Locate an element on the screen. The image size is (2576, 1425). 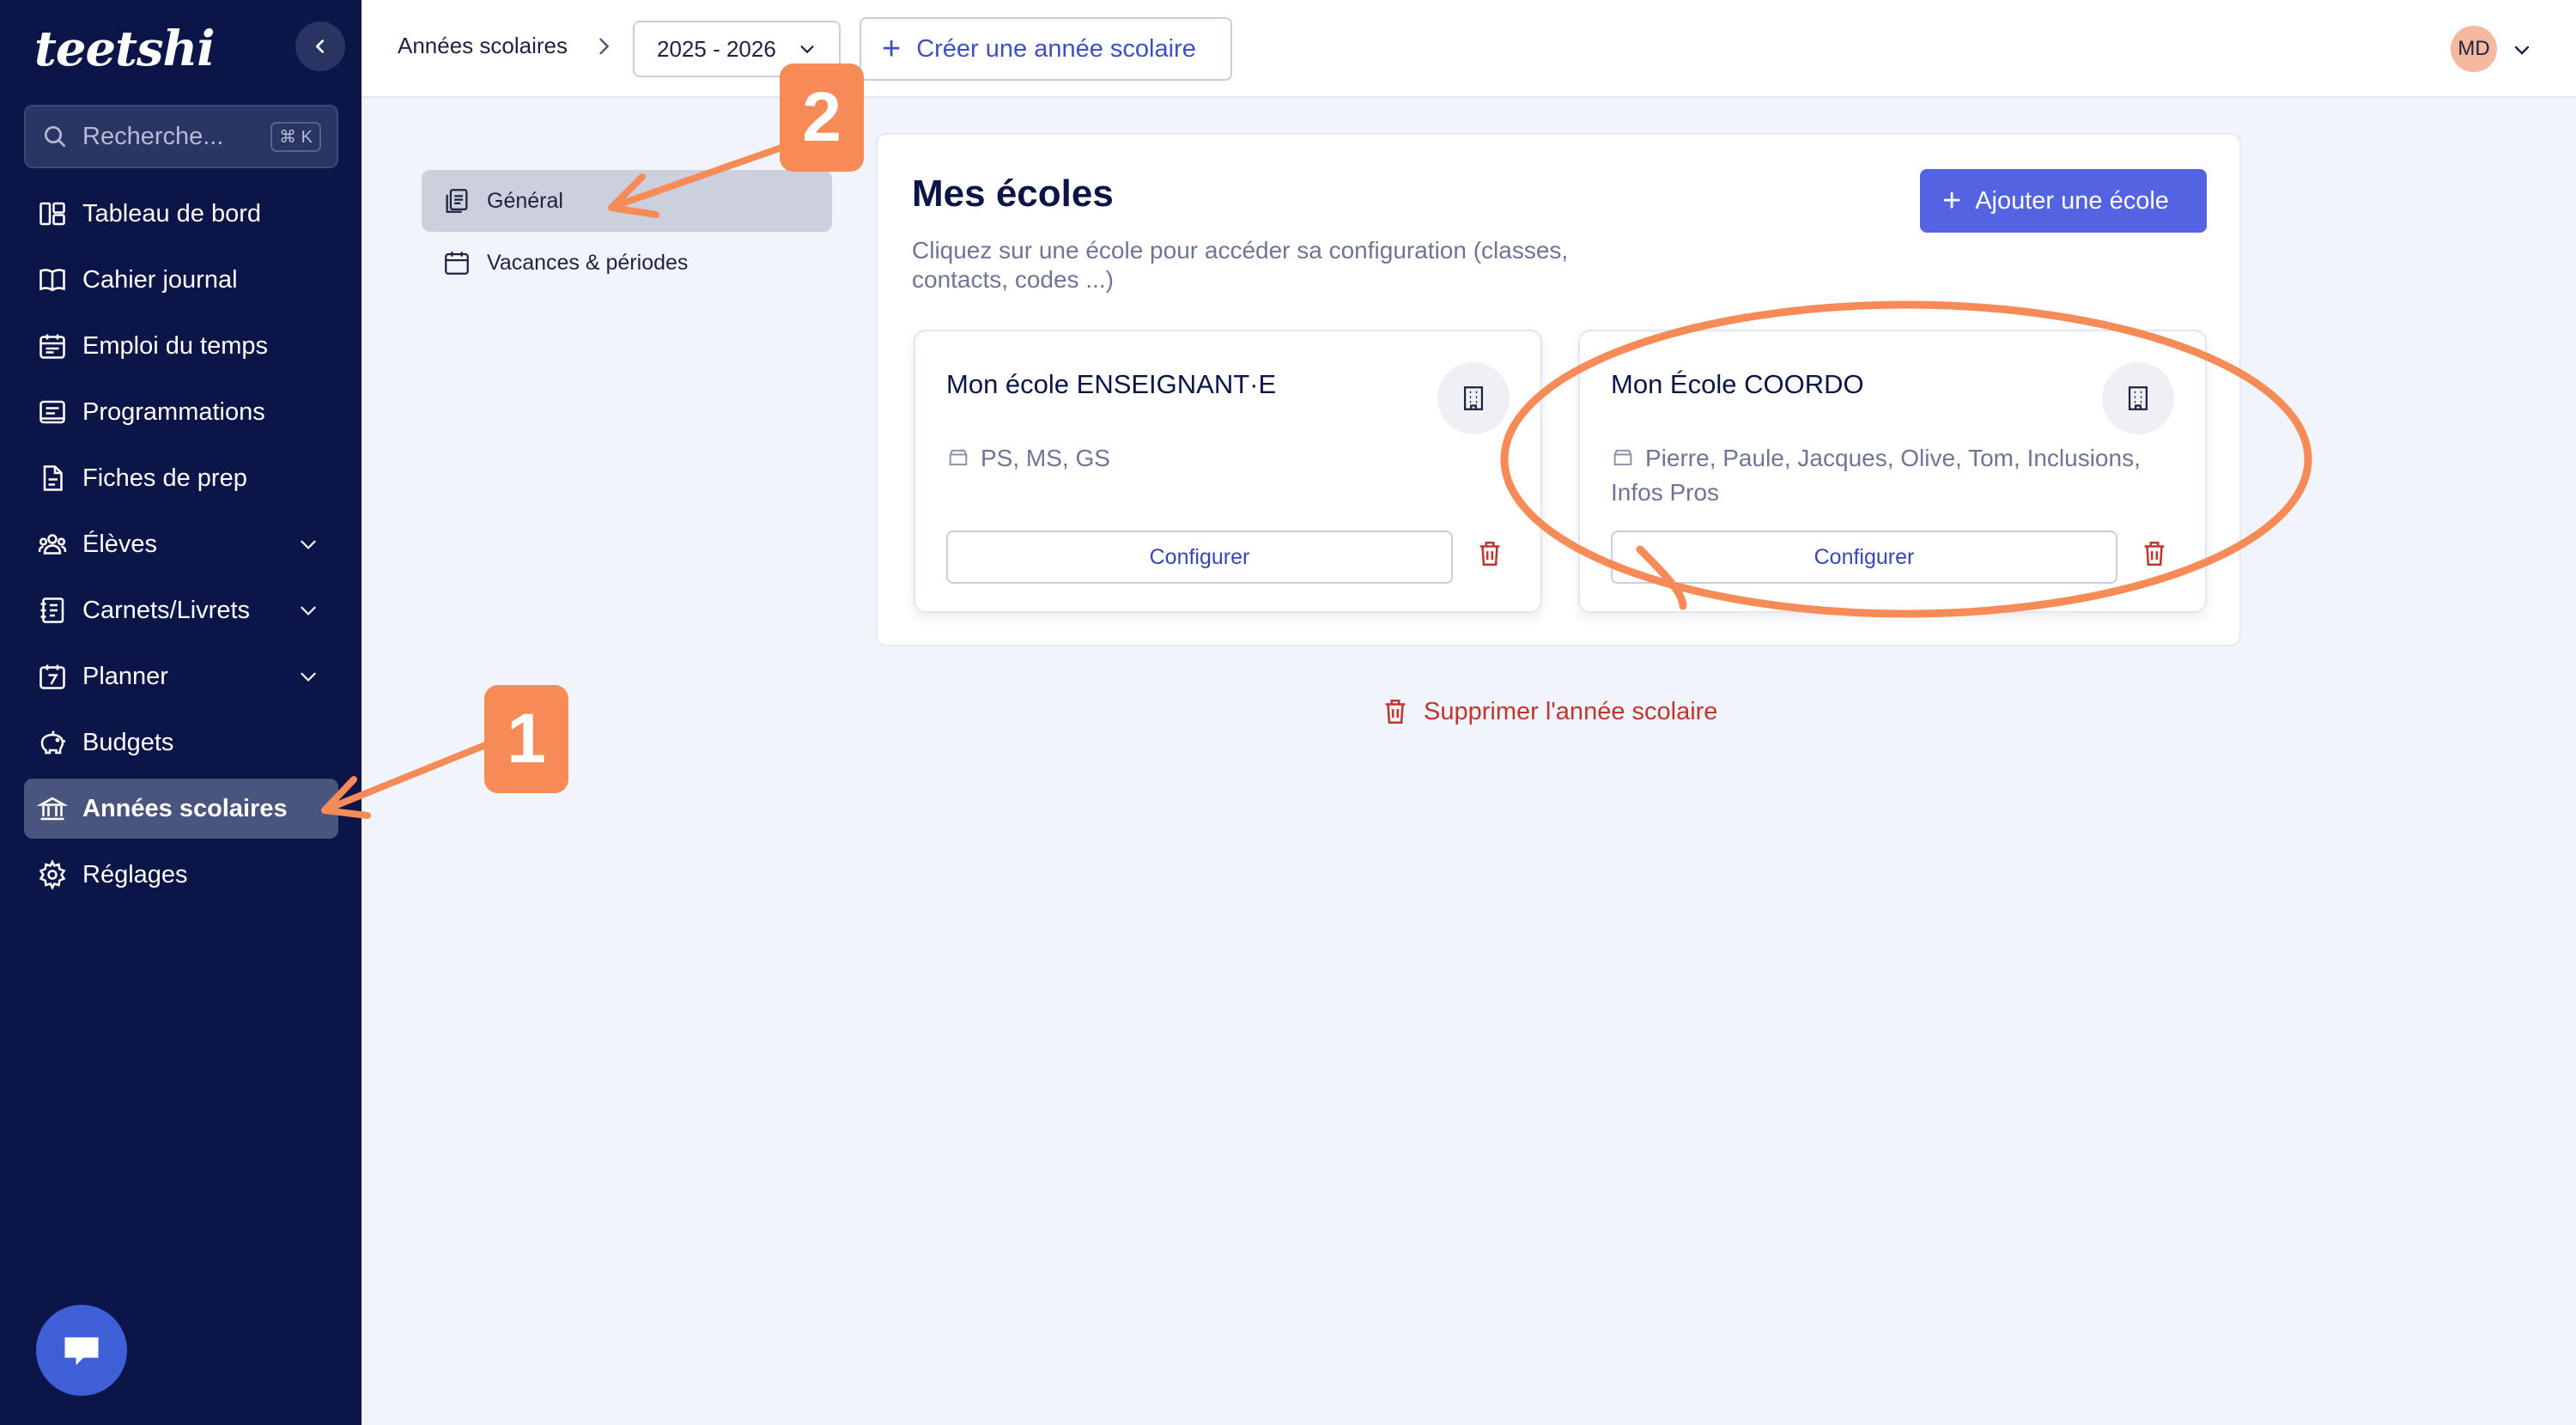
sidebar-item-label: Cahier journal is located at coordinates (160, 279).